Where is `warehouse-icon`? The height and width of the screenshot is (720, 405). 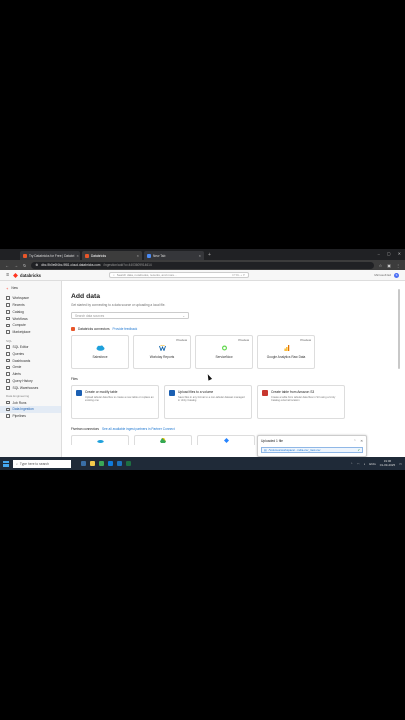
warehouse-icon is located at coordinates (8, 388).